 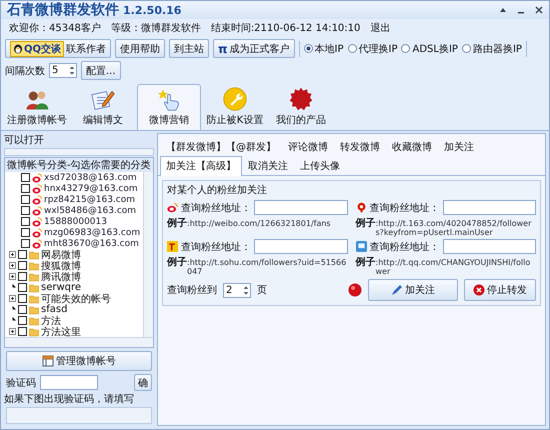 I want to click on app-title: 石青微博群发软件, so click(x=63, y=10).